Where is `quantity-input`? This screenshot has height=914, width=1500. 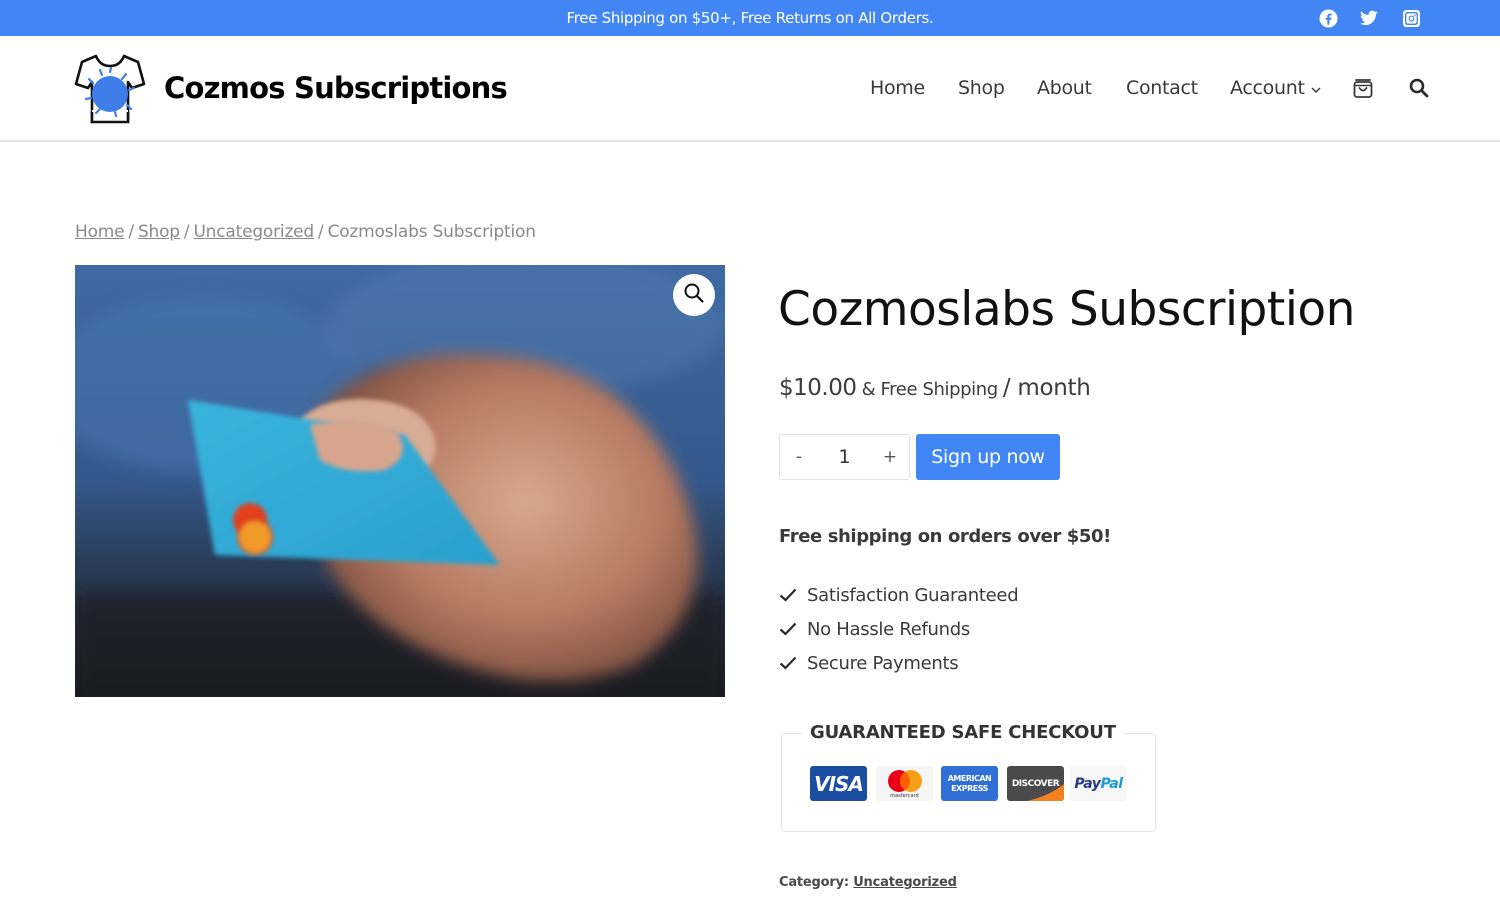 quantity-input is located at coordinates (844, 457).